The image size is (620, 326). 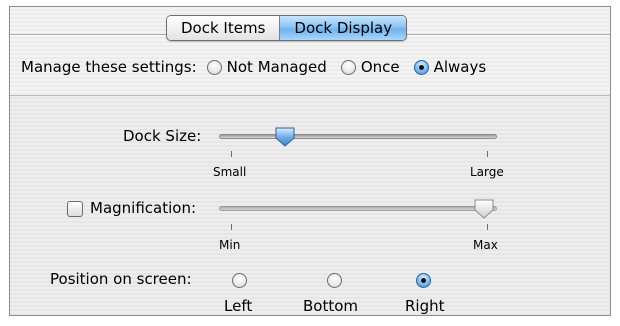 What do you see at coordinates (487, 172) in the screenshot?
I see `dock-size-max-label: Large` at bounding box center [487, 172].